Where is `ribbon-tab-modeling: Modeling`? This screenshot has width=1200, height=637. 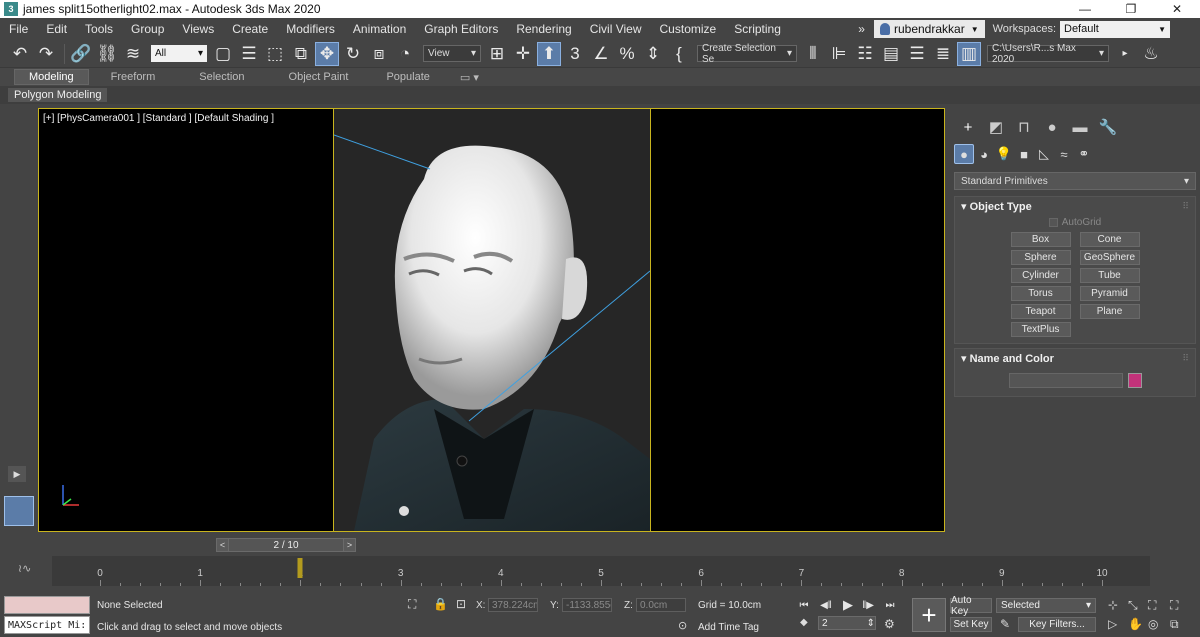 ribbon-tab-modeling: Modeling is located at coordinates (51, 77).